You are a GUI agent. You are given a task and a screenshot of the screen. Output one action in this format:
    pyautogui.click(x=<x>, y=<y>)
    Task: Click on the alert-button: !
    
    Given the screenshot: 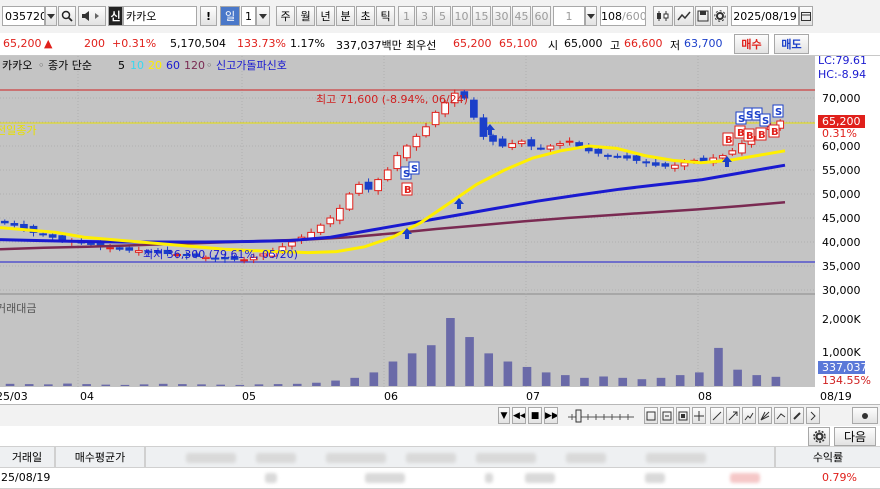 What is the action you would take?
    pyautogui.click(x=208, y=16)
    